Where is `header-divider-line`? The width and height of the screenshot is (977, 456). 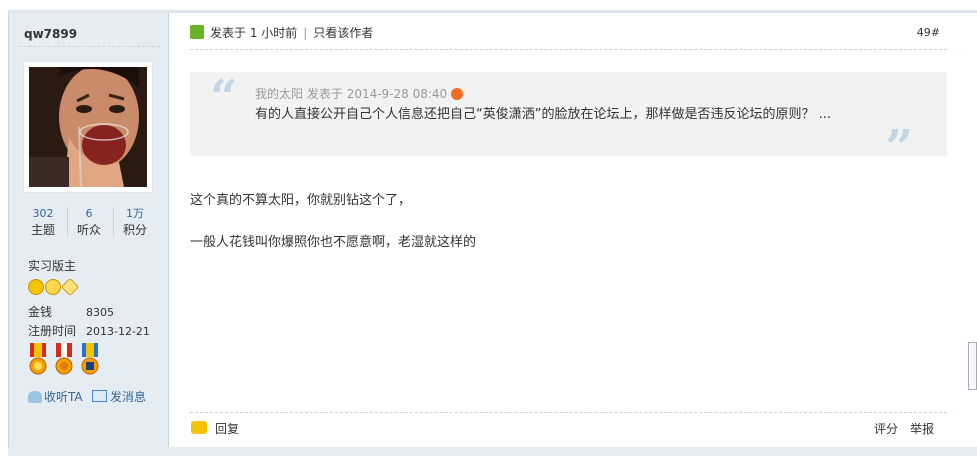 header-divider-line is located at coordinates (568, 49).